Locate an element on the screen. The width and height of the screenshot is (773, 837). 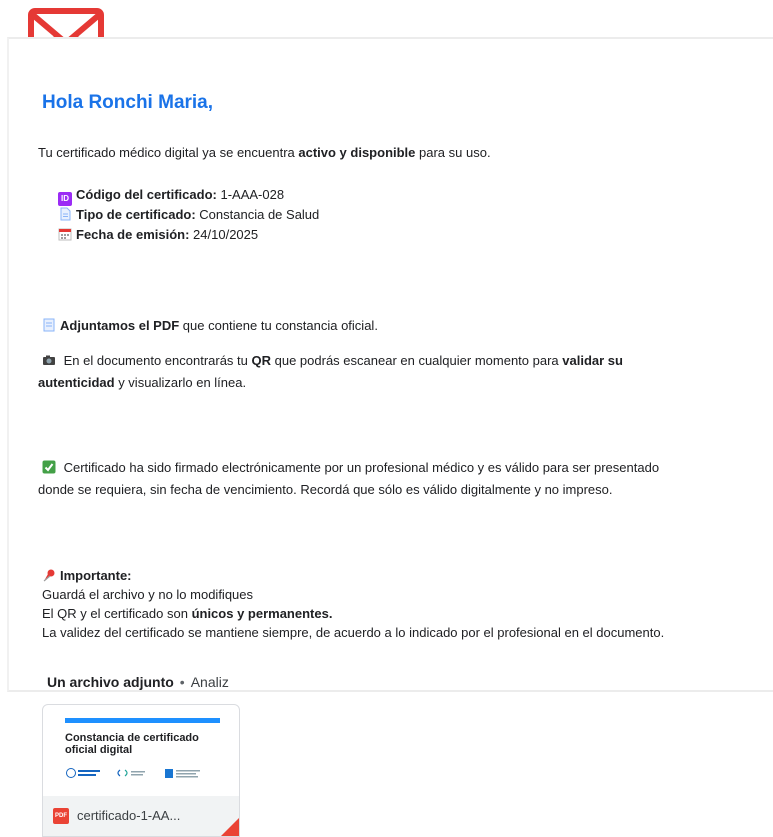
preview-header-bar is located at coordinates (142, 720).